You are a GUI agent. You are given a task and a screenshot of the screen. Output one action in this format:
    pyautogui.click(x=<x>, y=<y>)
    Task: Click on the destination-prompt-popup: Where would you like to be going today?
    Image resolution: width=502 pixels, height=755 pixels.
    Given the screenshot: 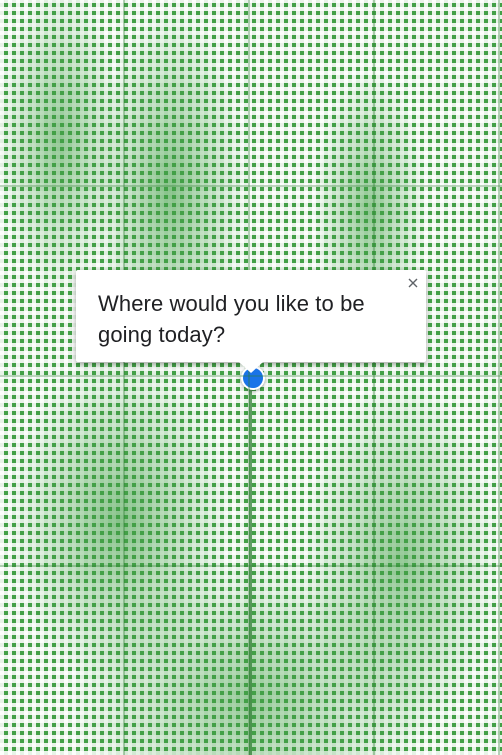 What is the action you would take?
    pyautogui.click(x=251, y=321)
    